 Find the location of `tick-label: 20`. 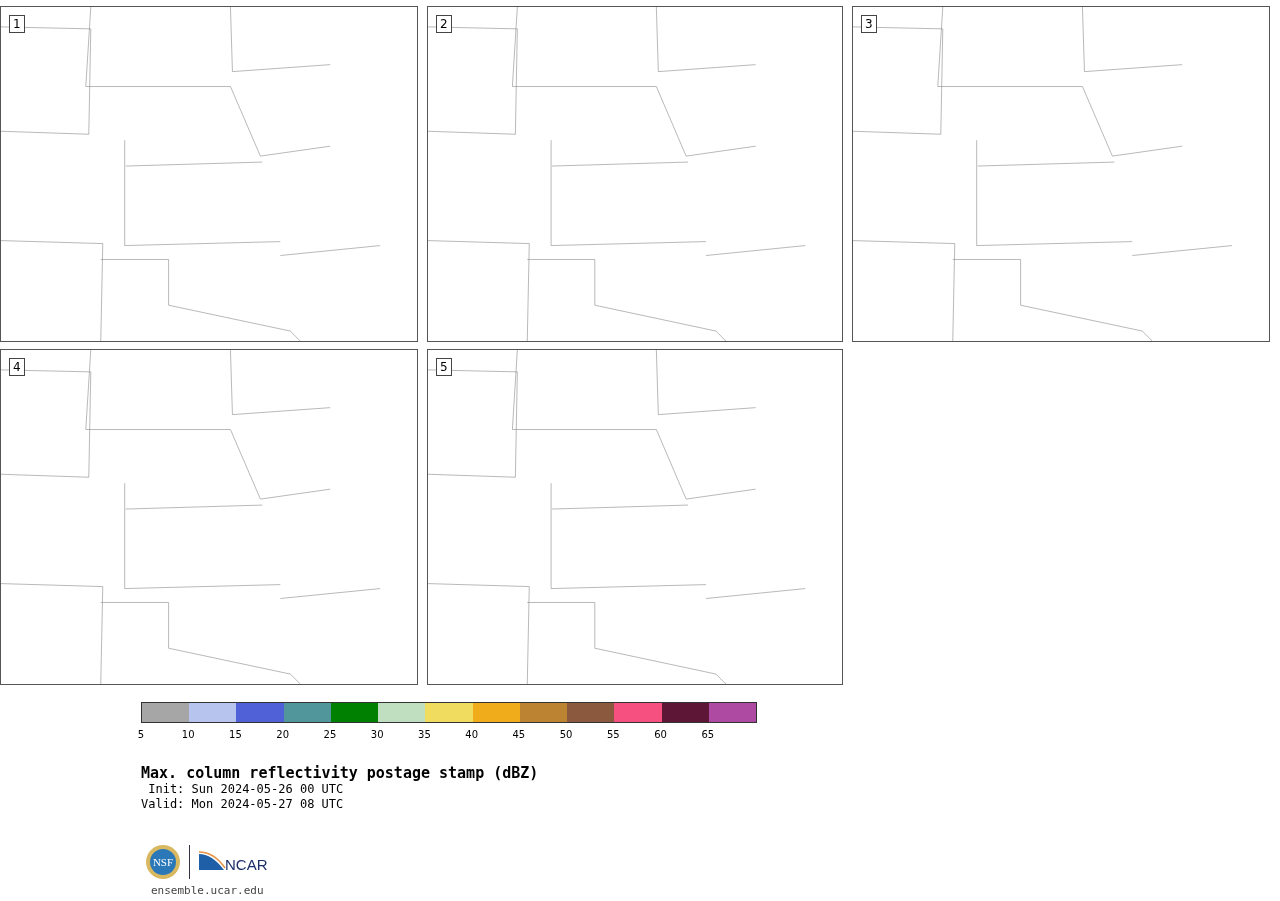

tick-label: 20 is located at coordinates (283, 734).